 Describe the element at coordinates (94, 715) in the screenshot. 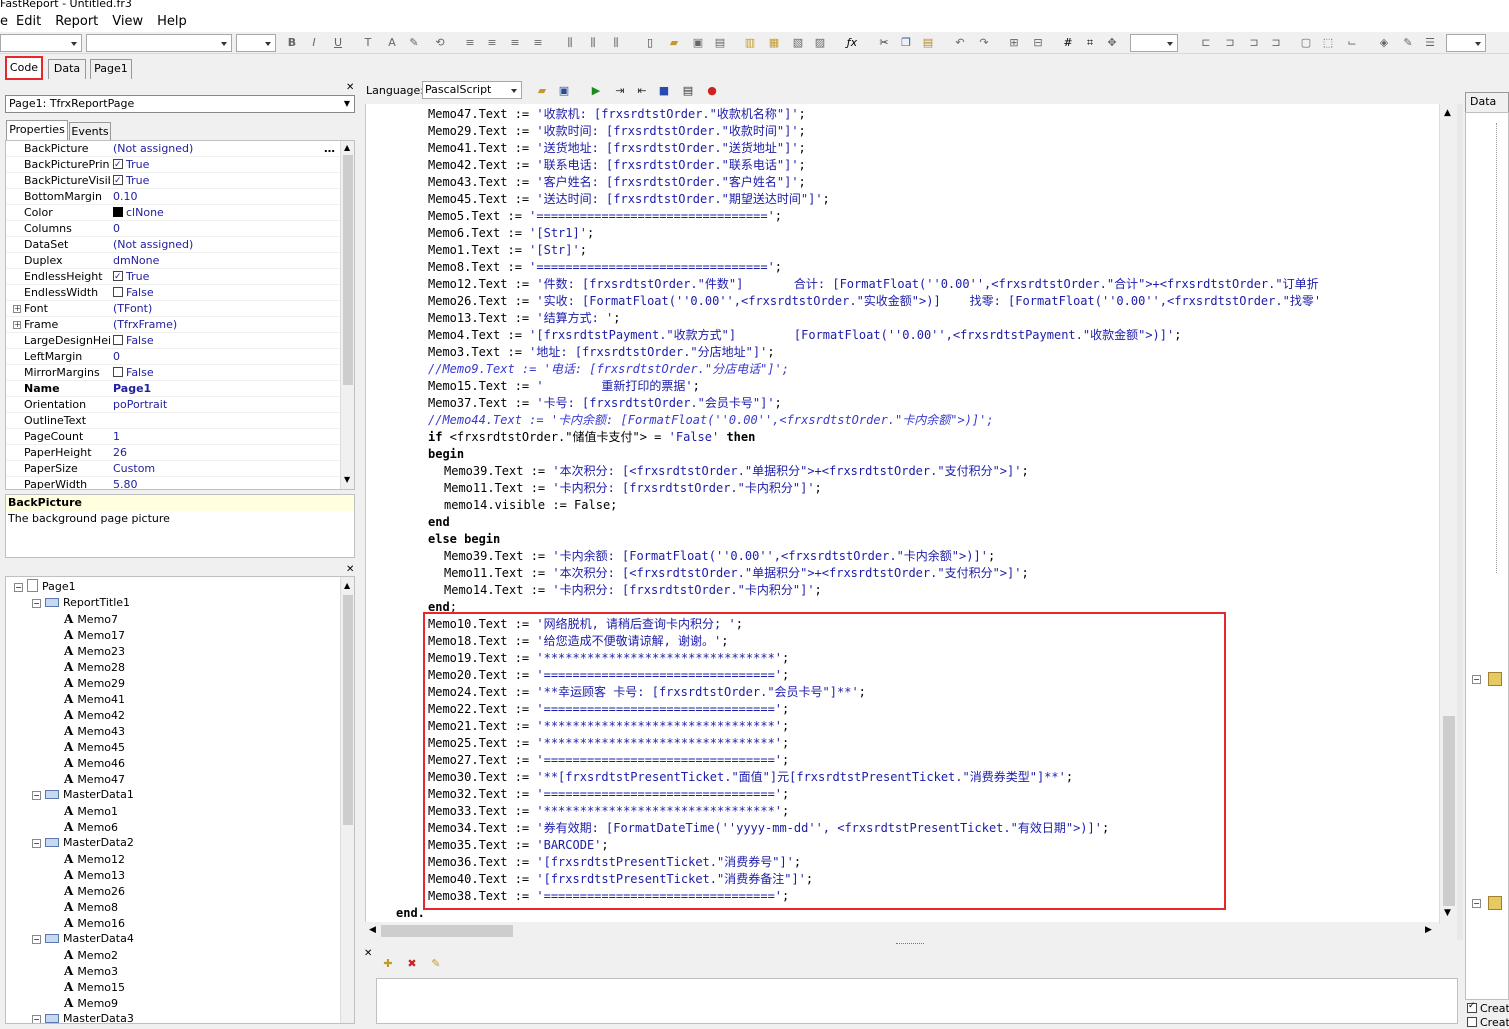

I see `tree-node-memo: A Memo42` at that location.